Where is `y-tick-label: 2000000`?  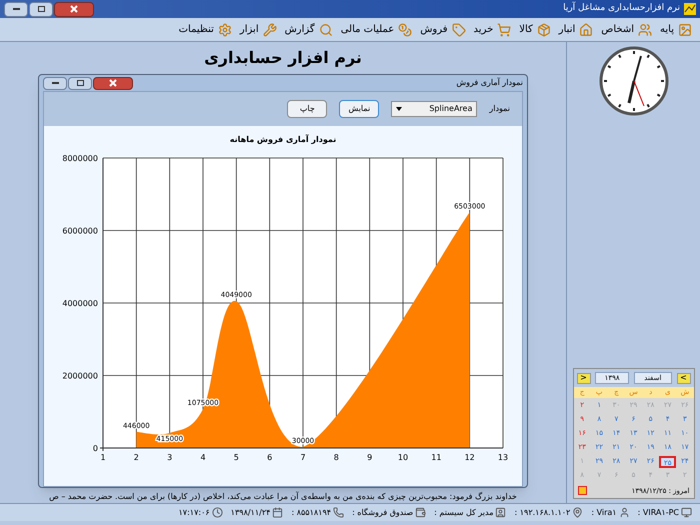
y-tick-label: 2000000 is located at coordinates (80, 376).